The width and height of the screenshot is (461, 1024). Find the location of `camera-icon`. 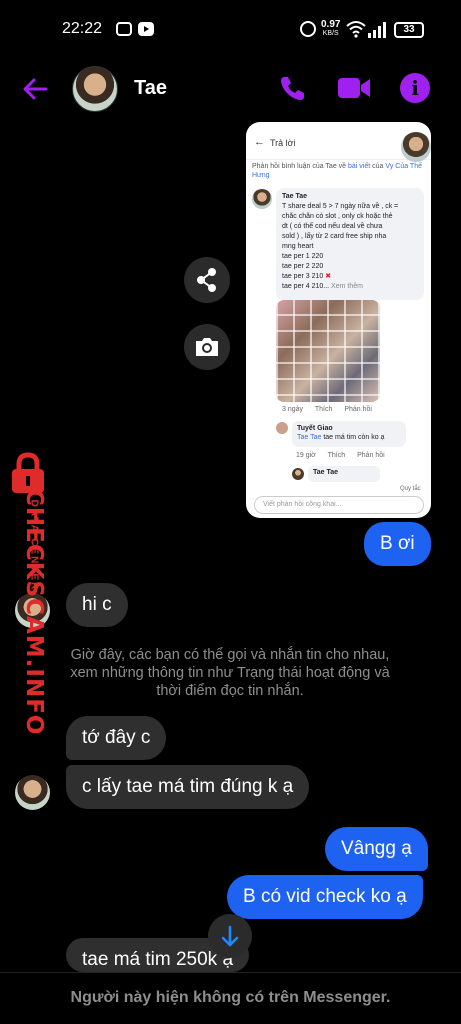

camera-icon is located at coordinates (207, 347).